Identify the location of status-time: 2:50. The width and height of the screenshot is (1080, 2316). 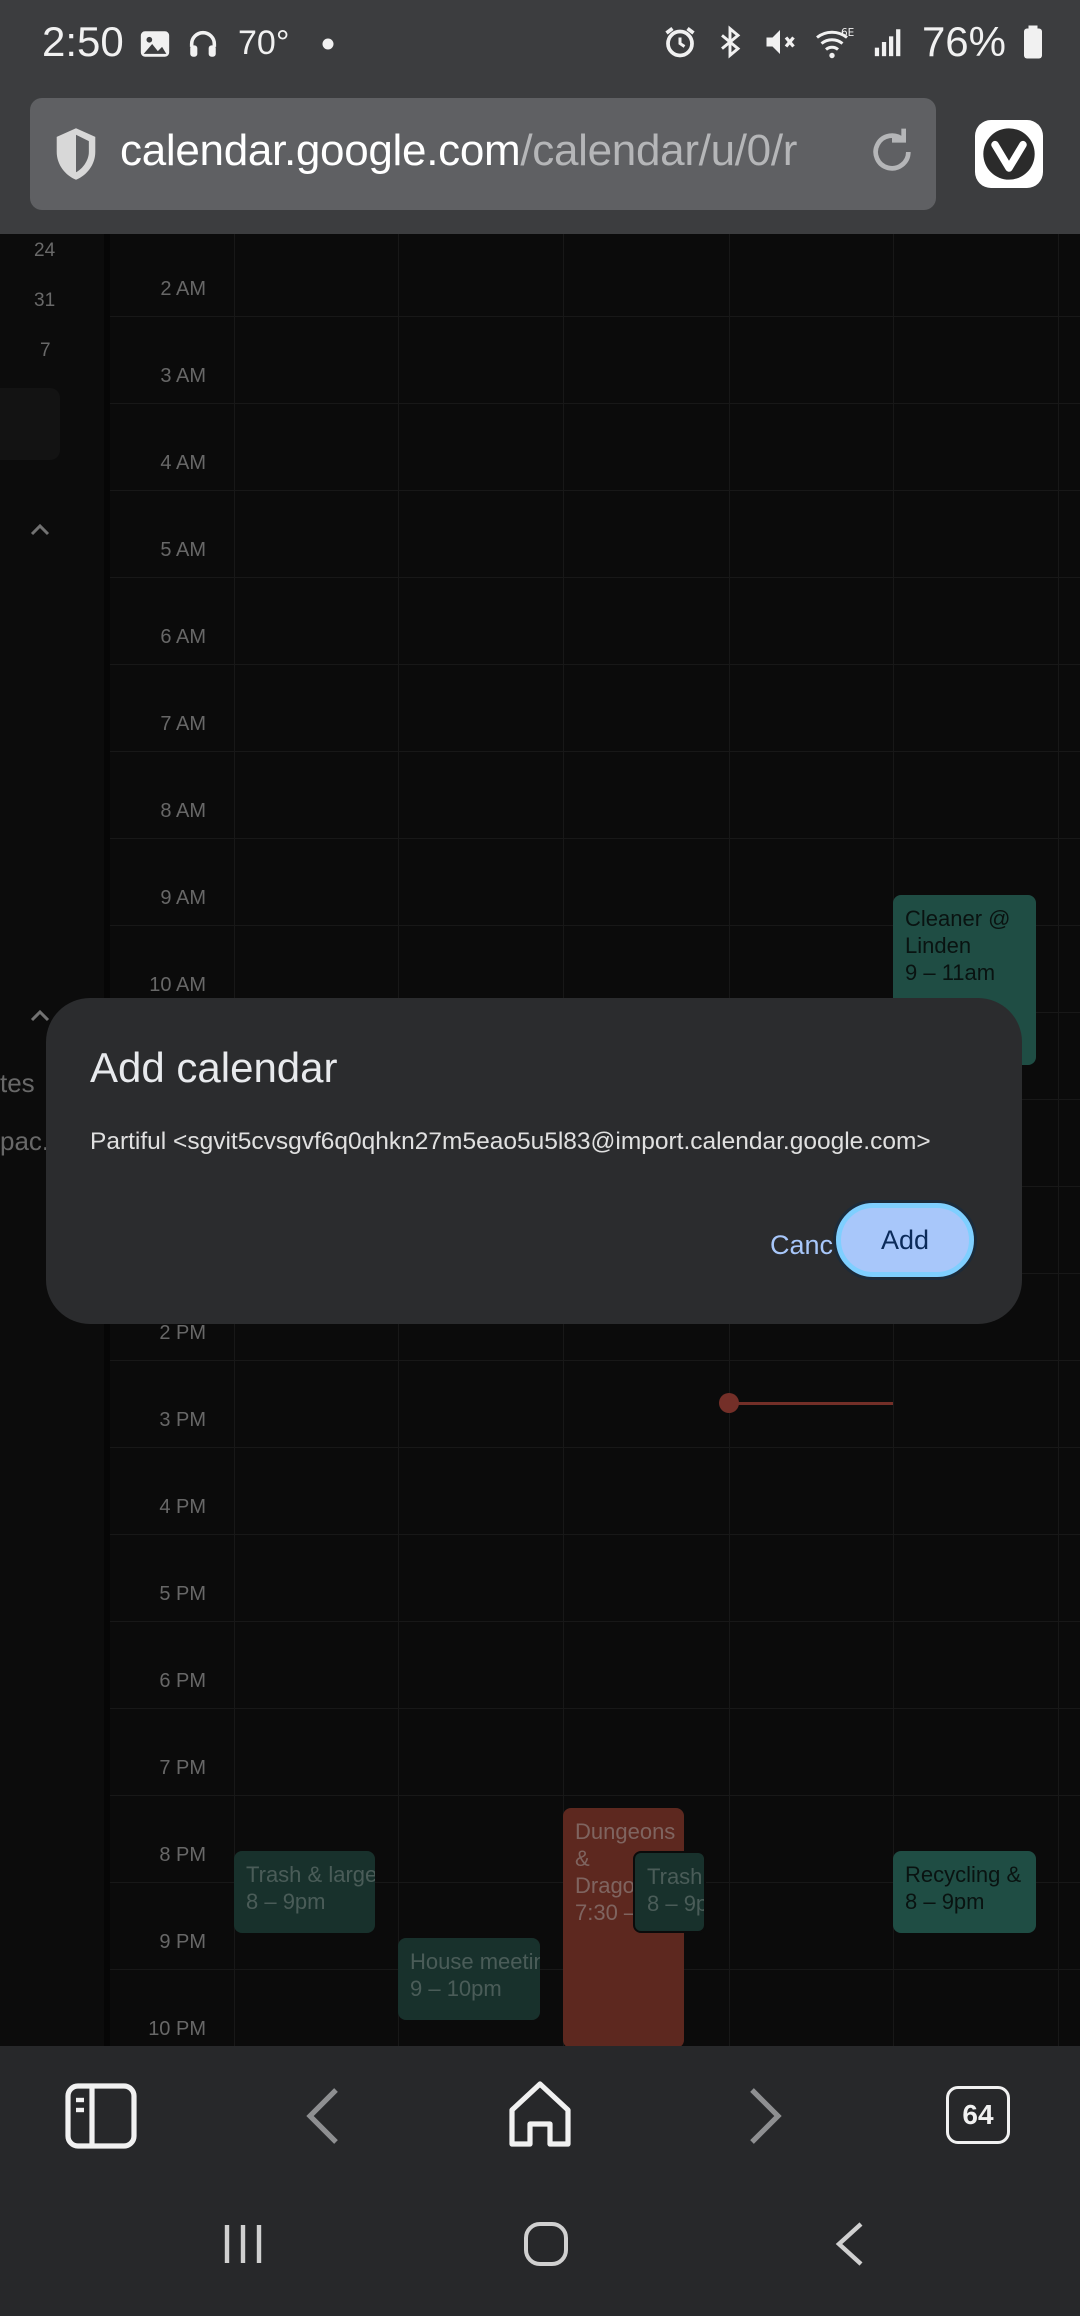
(83, 41).